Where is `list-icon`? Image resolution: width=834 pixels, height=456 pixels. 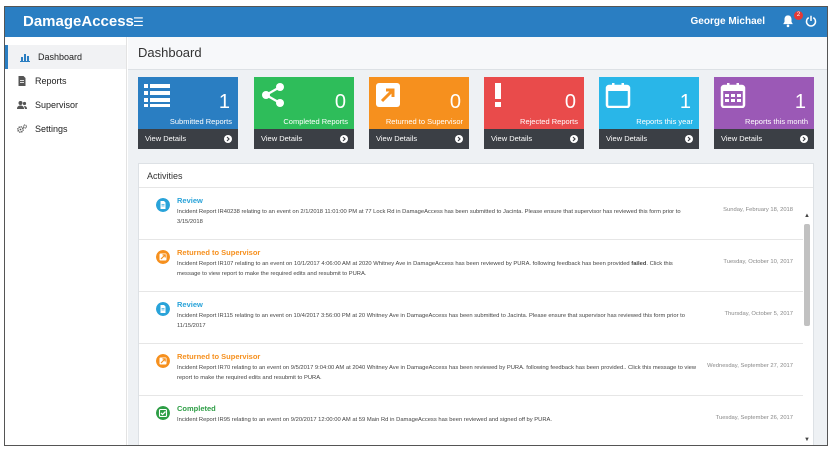
list-icon is located at coordinates (157, 95).